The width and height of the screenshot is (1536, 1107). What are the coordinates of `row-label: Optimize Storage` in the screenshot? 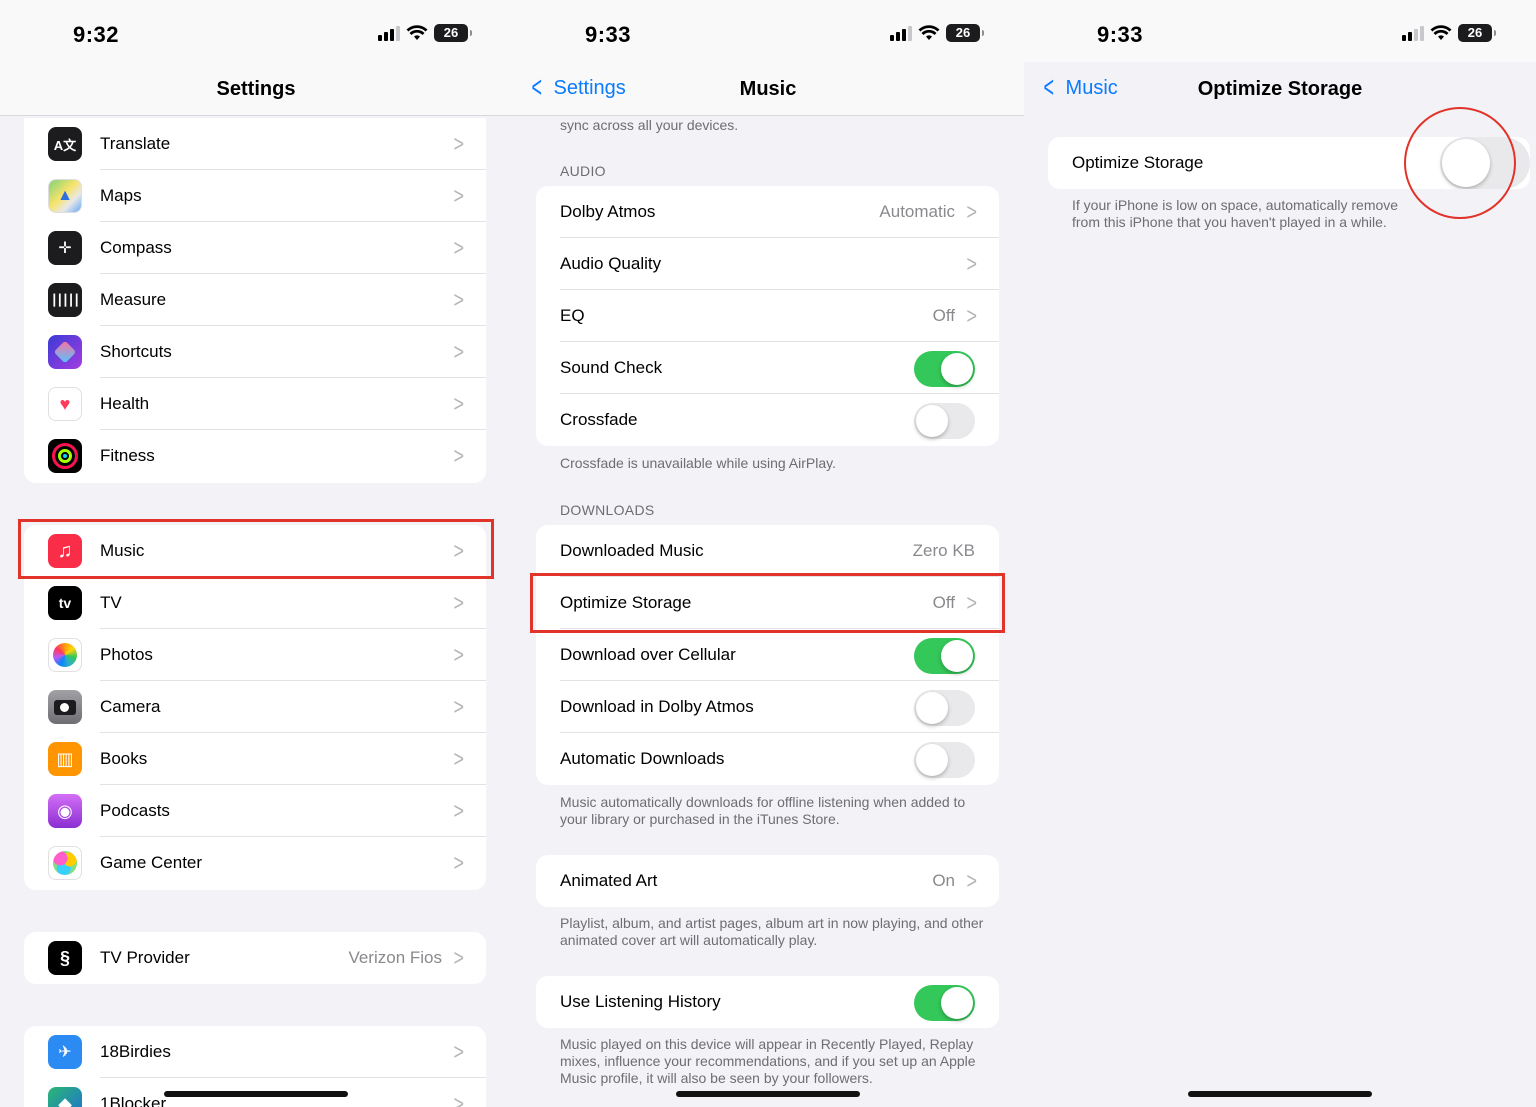 It's located at (1138, 162).